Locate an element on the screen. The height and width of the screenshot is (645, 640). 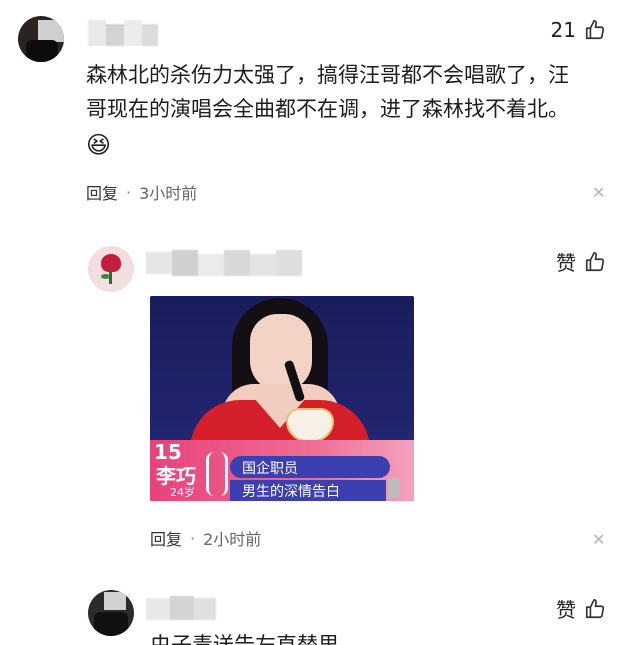
like-count: 21 is located at coordinates (563, 30).